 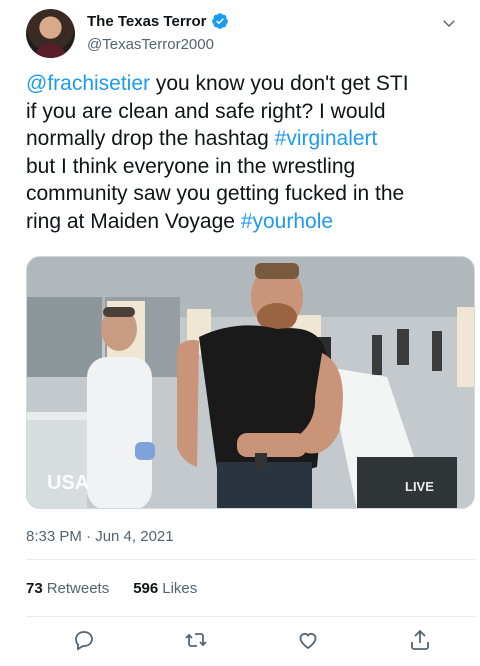 What do you see at coordinates (206, 111) in the screenshot?
I see `tweet-text-segment: if you are clean and safe right? I would` at bounding box center [206, 111].